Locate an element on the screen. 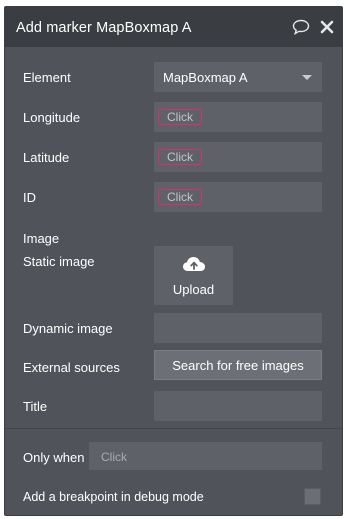  upload-button: Upload is located at coordinates (193, 275).